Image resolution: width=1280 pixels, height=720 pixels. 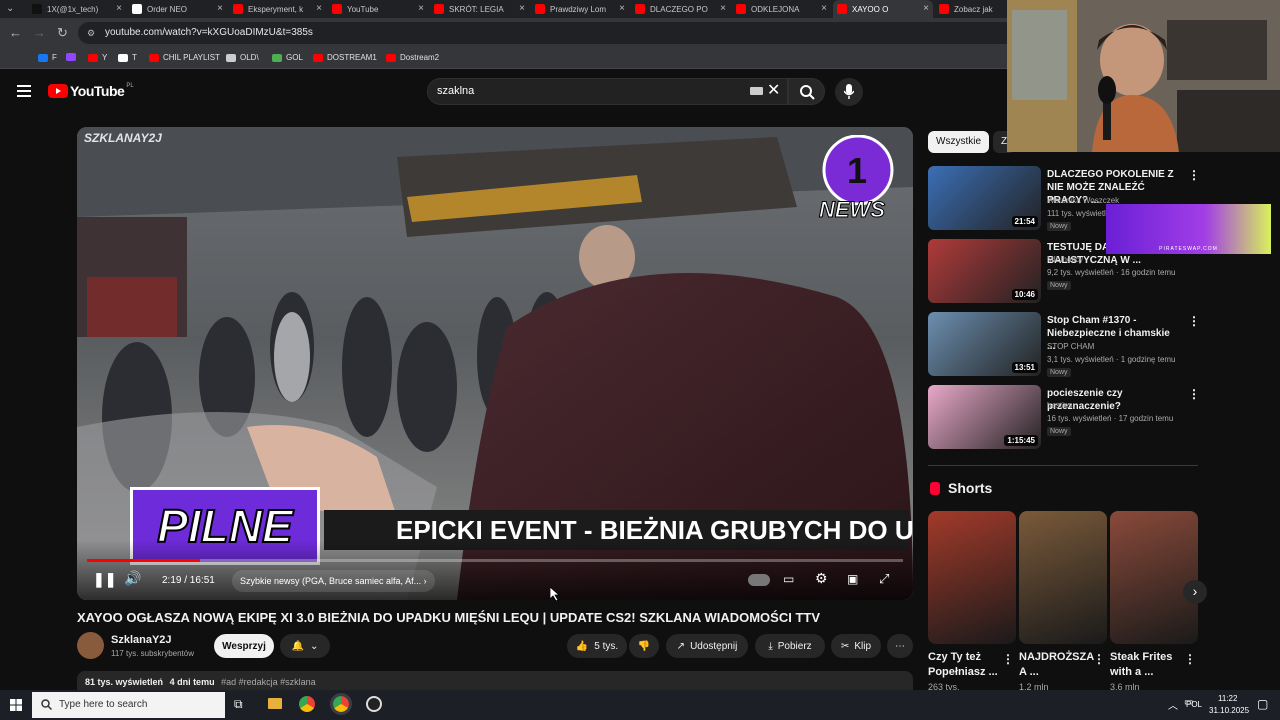 I want to click on share-button: ↗ Udostępnij, so click(x=707, y=646).